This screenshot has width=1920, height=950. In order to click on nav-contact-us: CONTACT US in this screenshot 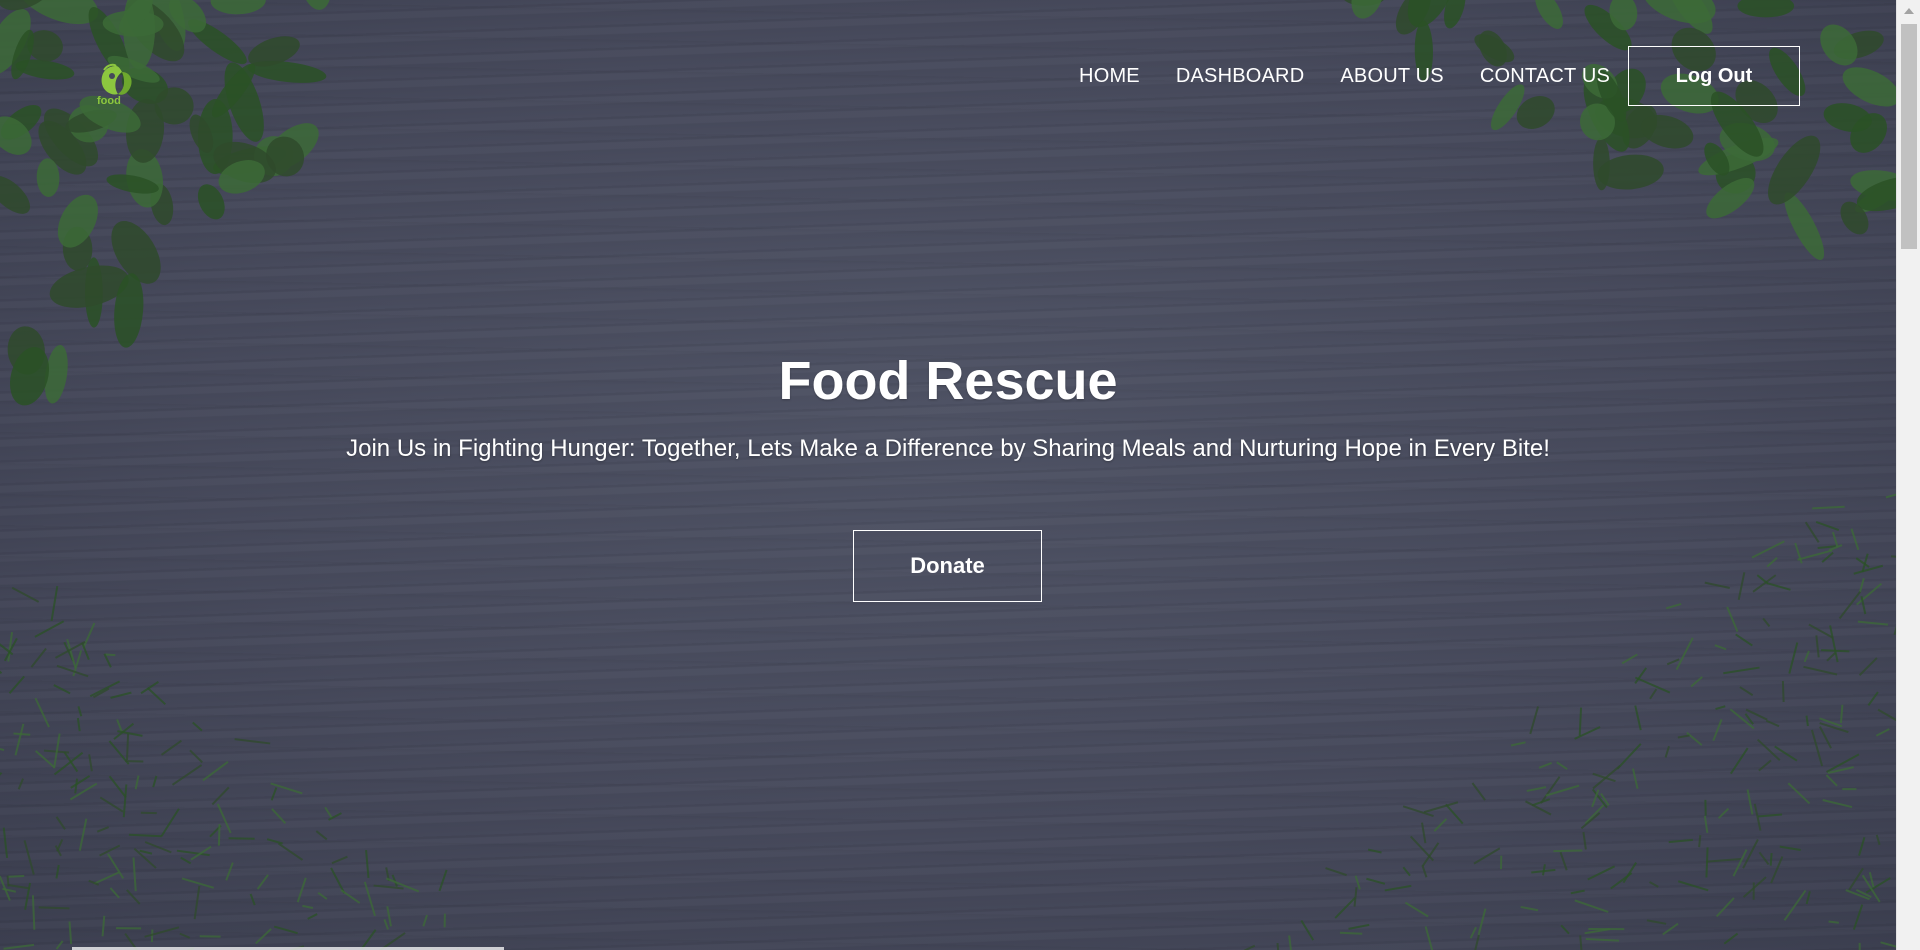, I will do `click(1545, 76)`.